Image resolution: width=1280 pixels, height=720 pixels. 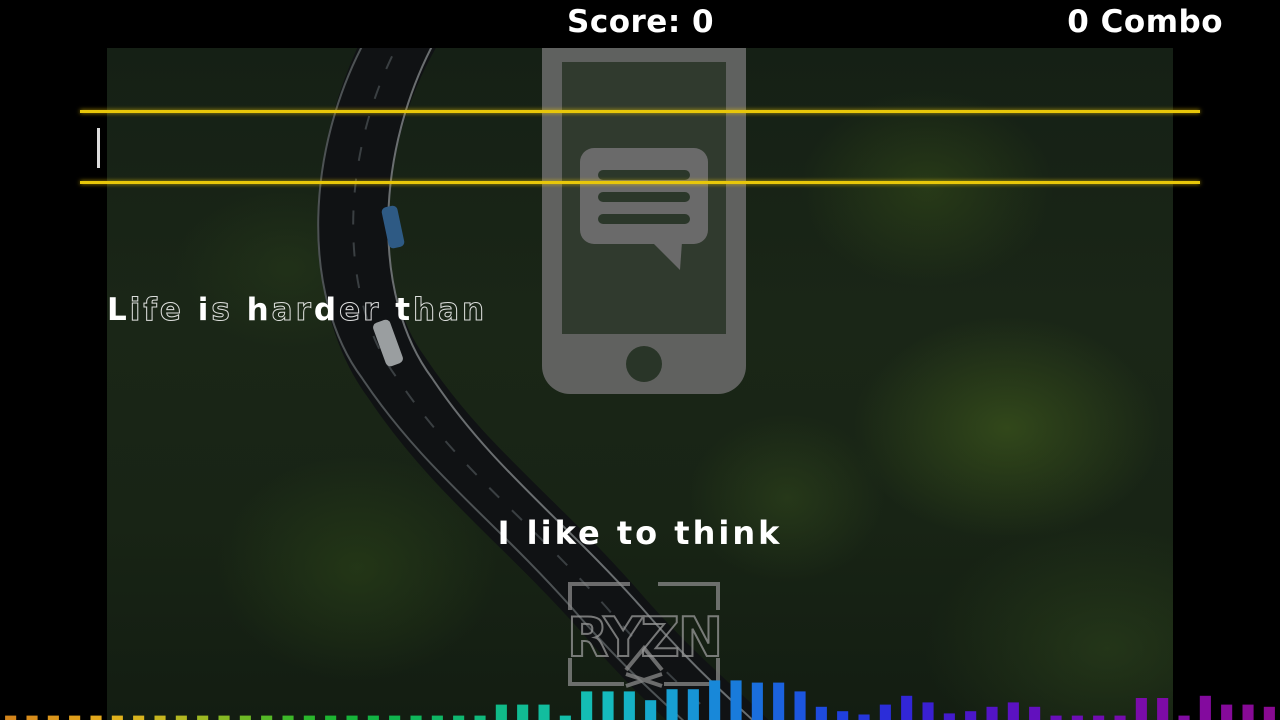 I want to click on untyped-segment: ife, so click(x=163, y=310).